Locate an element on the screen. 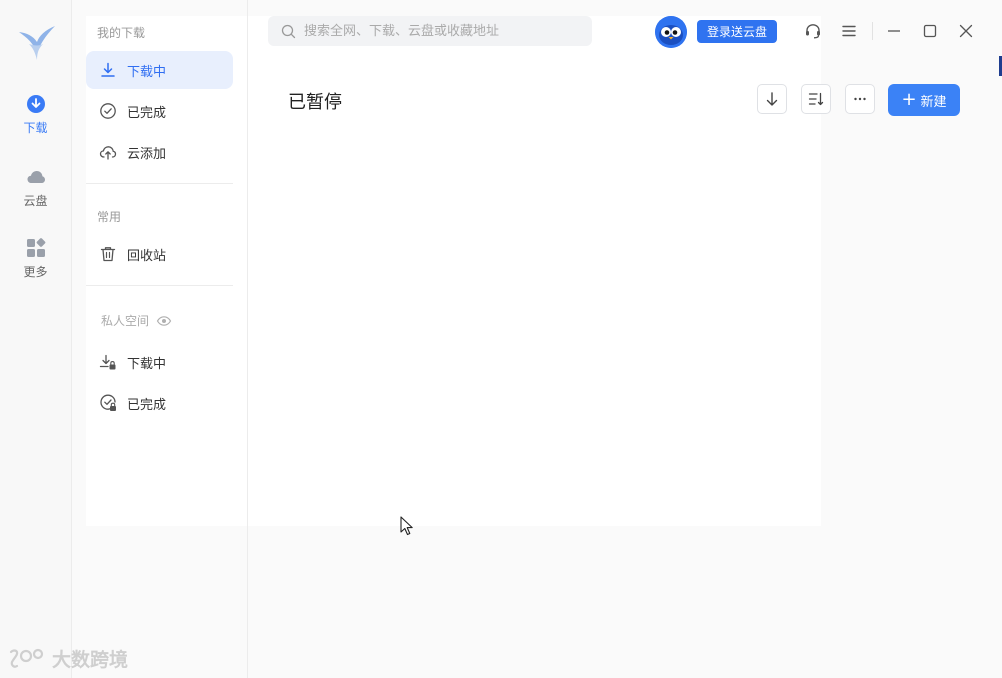 The image size is (1002, 678). avatar is located at coordinates (671, 32).